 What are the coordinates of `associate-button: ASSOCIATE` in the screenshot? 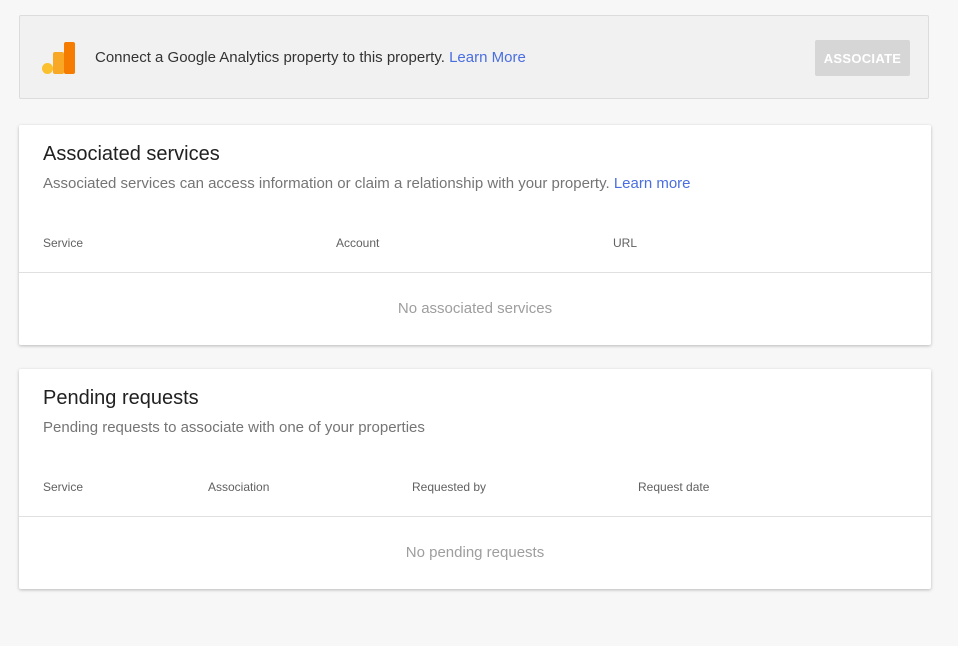 It's located at (862, 58).